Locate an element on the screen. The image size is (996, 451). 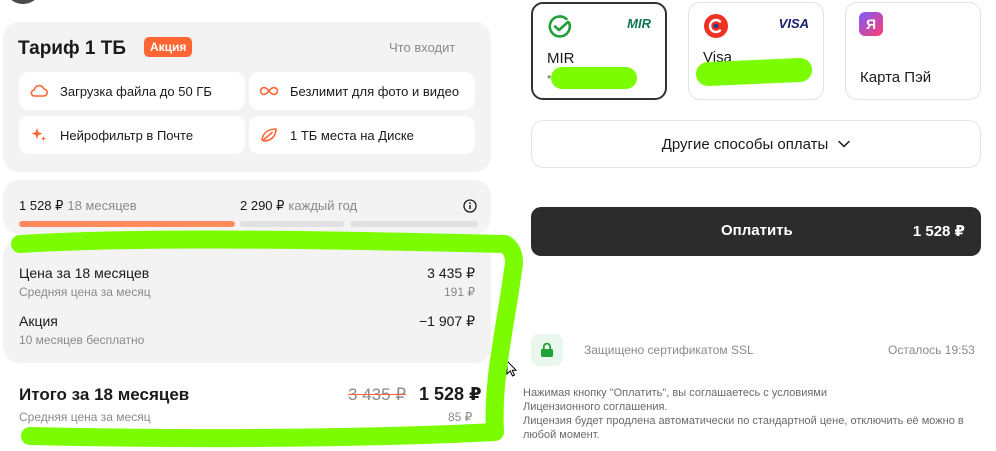
feature-neurofilter: Нейрофильтр в Почте is located at coordinates (132, 135).